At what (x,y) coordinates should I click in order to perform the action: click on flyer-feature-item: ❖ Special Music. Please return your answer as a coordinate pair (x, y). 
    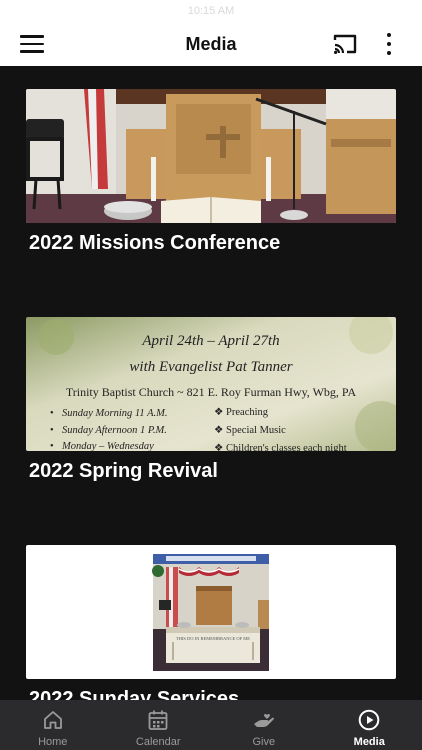
    Looking at the image, I should click on (250, 430).